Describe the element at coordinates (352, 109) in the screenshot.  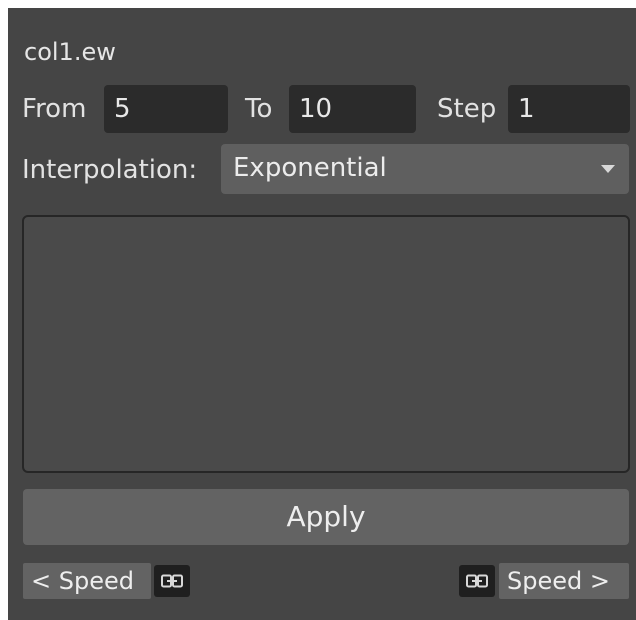
I see `to-input: 10` at that location.